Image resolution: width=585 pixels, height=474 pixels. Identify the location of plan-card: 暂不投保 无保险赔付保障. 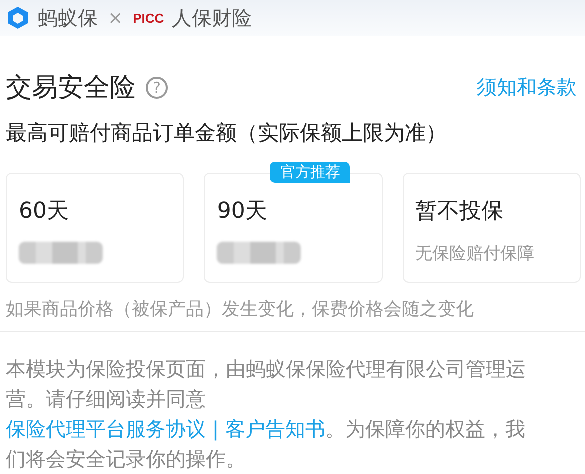
(491, 228).